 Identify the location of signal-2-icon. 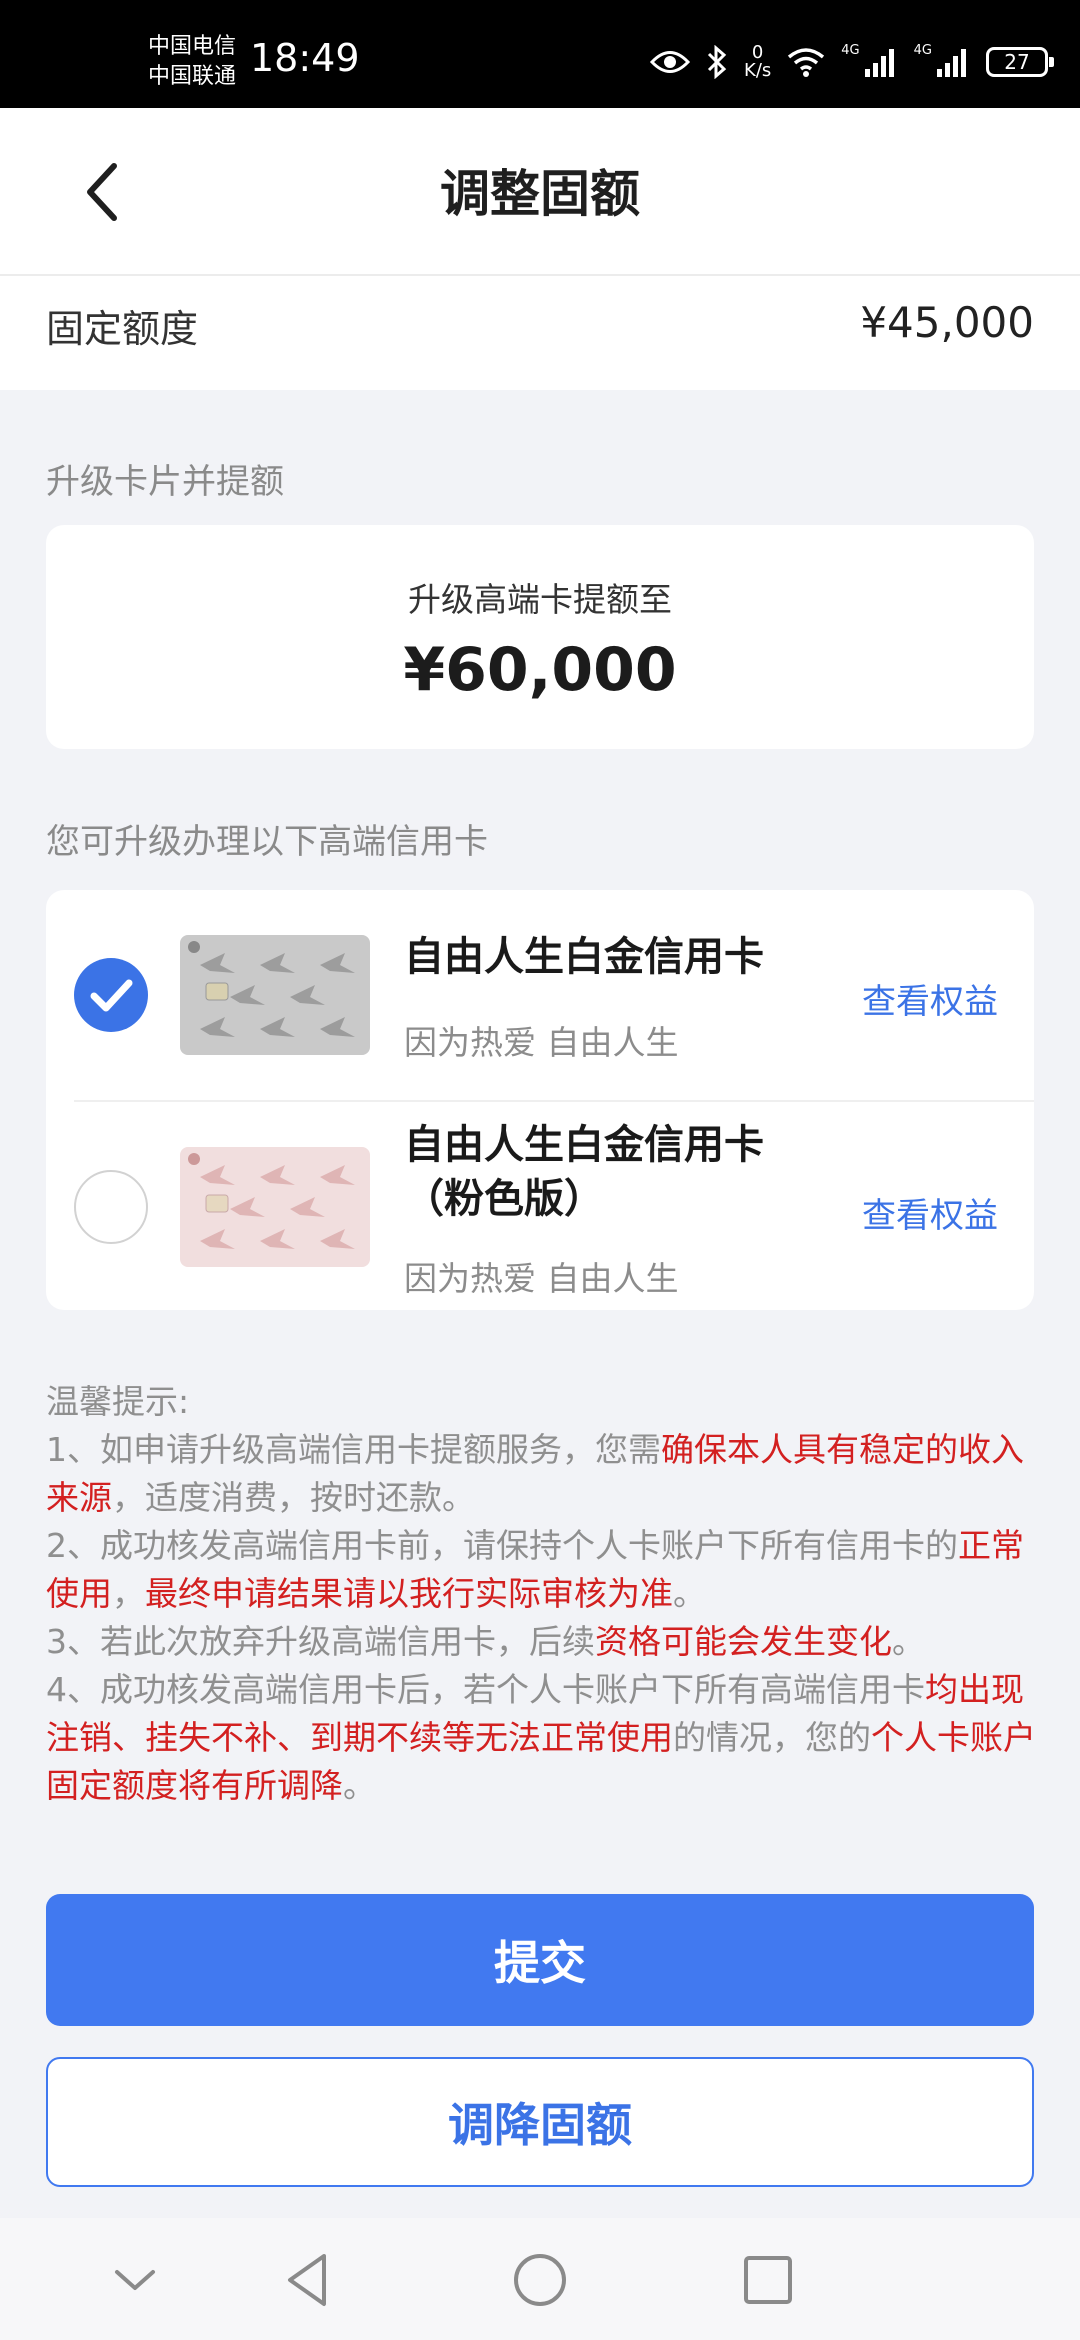
(951, 63).